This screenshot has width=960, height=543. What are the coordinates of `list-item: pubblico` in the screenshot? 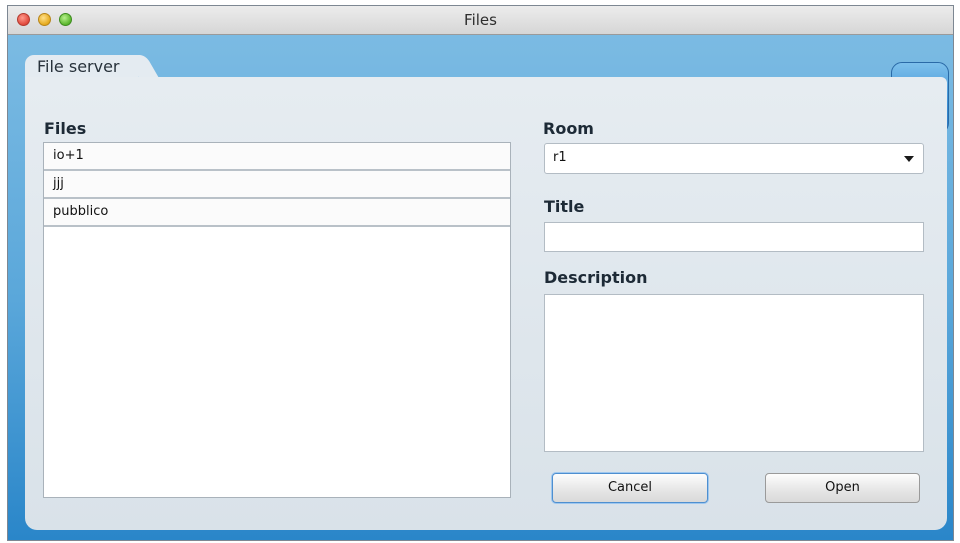 It's located at (277, 213).